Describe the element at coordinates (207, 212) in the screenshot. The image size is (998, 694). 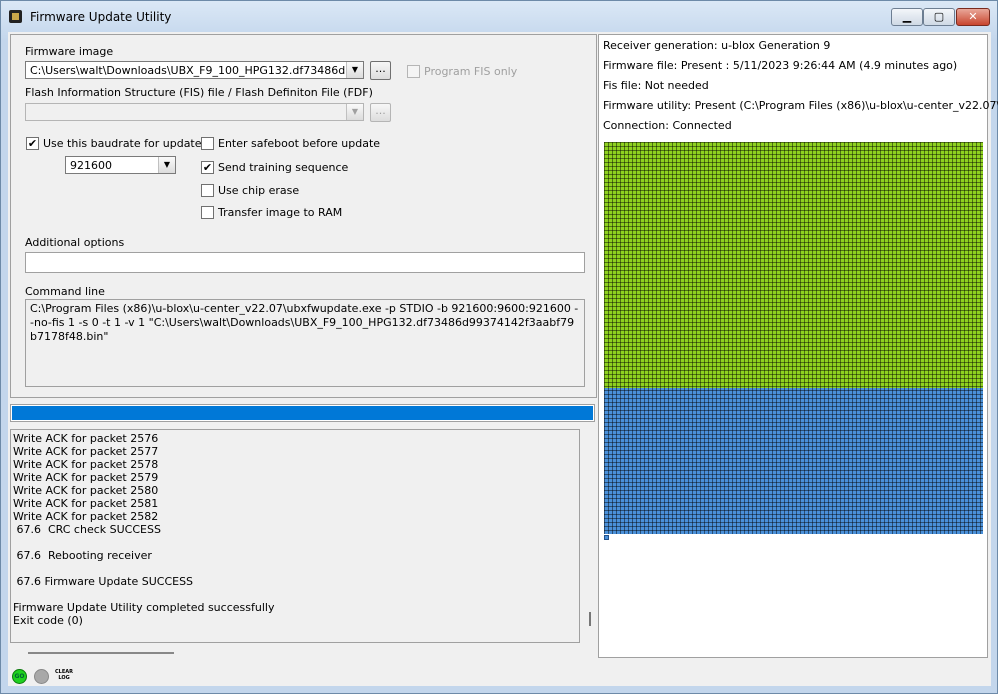
I see `transfer-ram-checkbox` at that location.